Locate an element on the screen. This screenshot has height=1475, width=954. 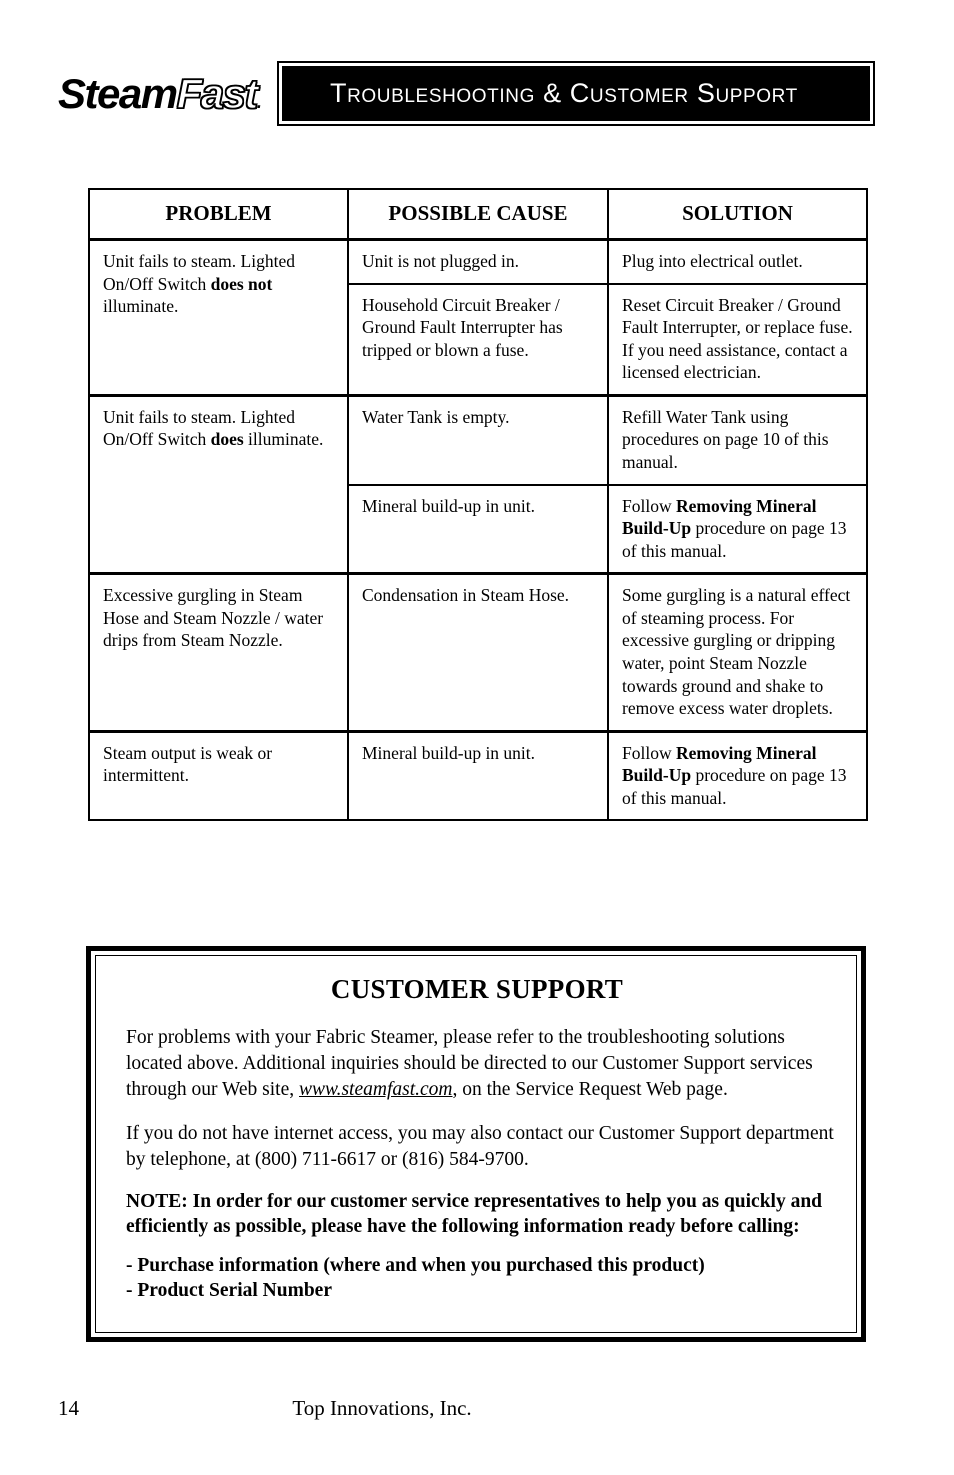
solution-text: Plug into electrical outlet. is located at coordinates (712, 261).